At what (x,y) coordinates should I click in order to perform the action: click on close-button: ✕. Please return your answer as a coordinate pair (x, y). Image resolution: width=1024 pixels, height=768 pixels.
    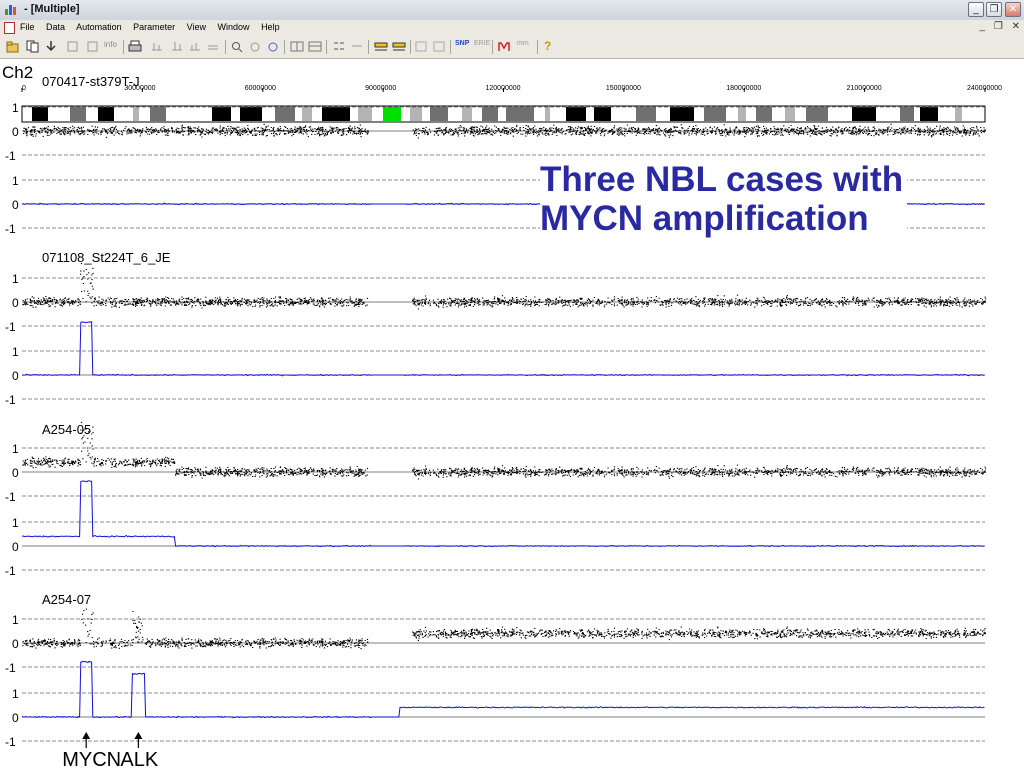
    Looking at the image, I should click on (1013, 9).